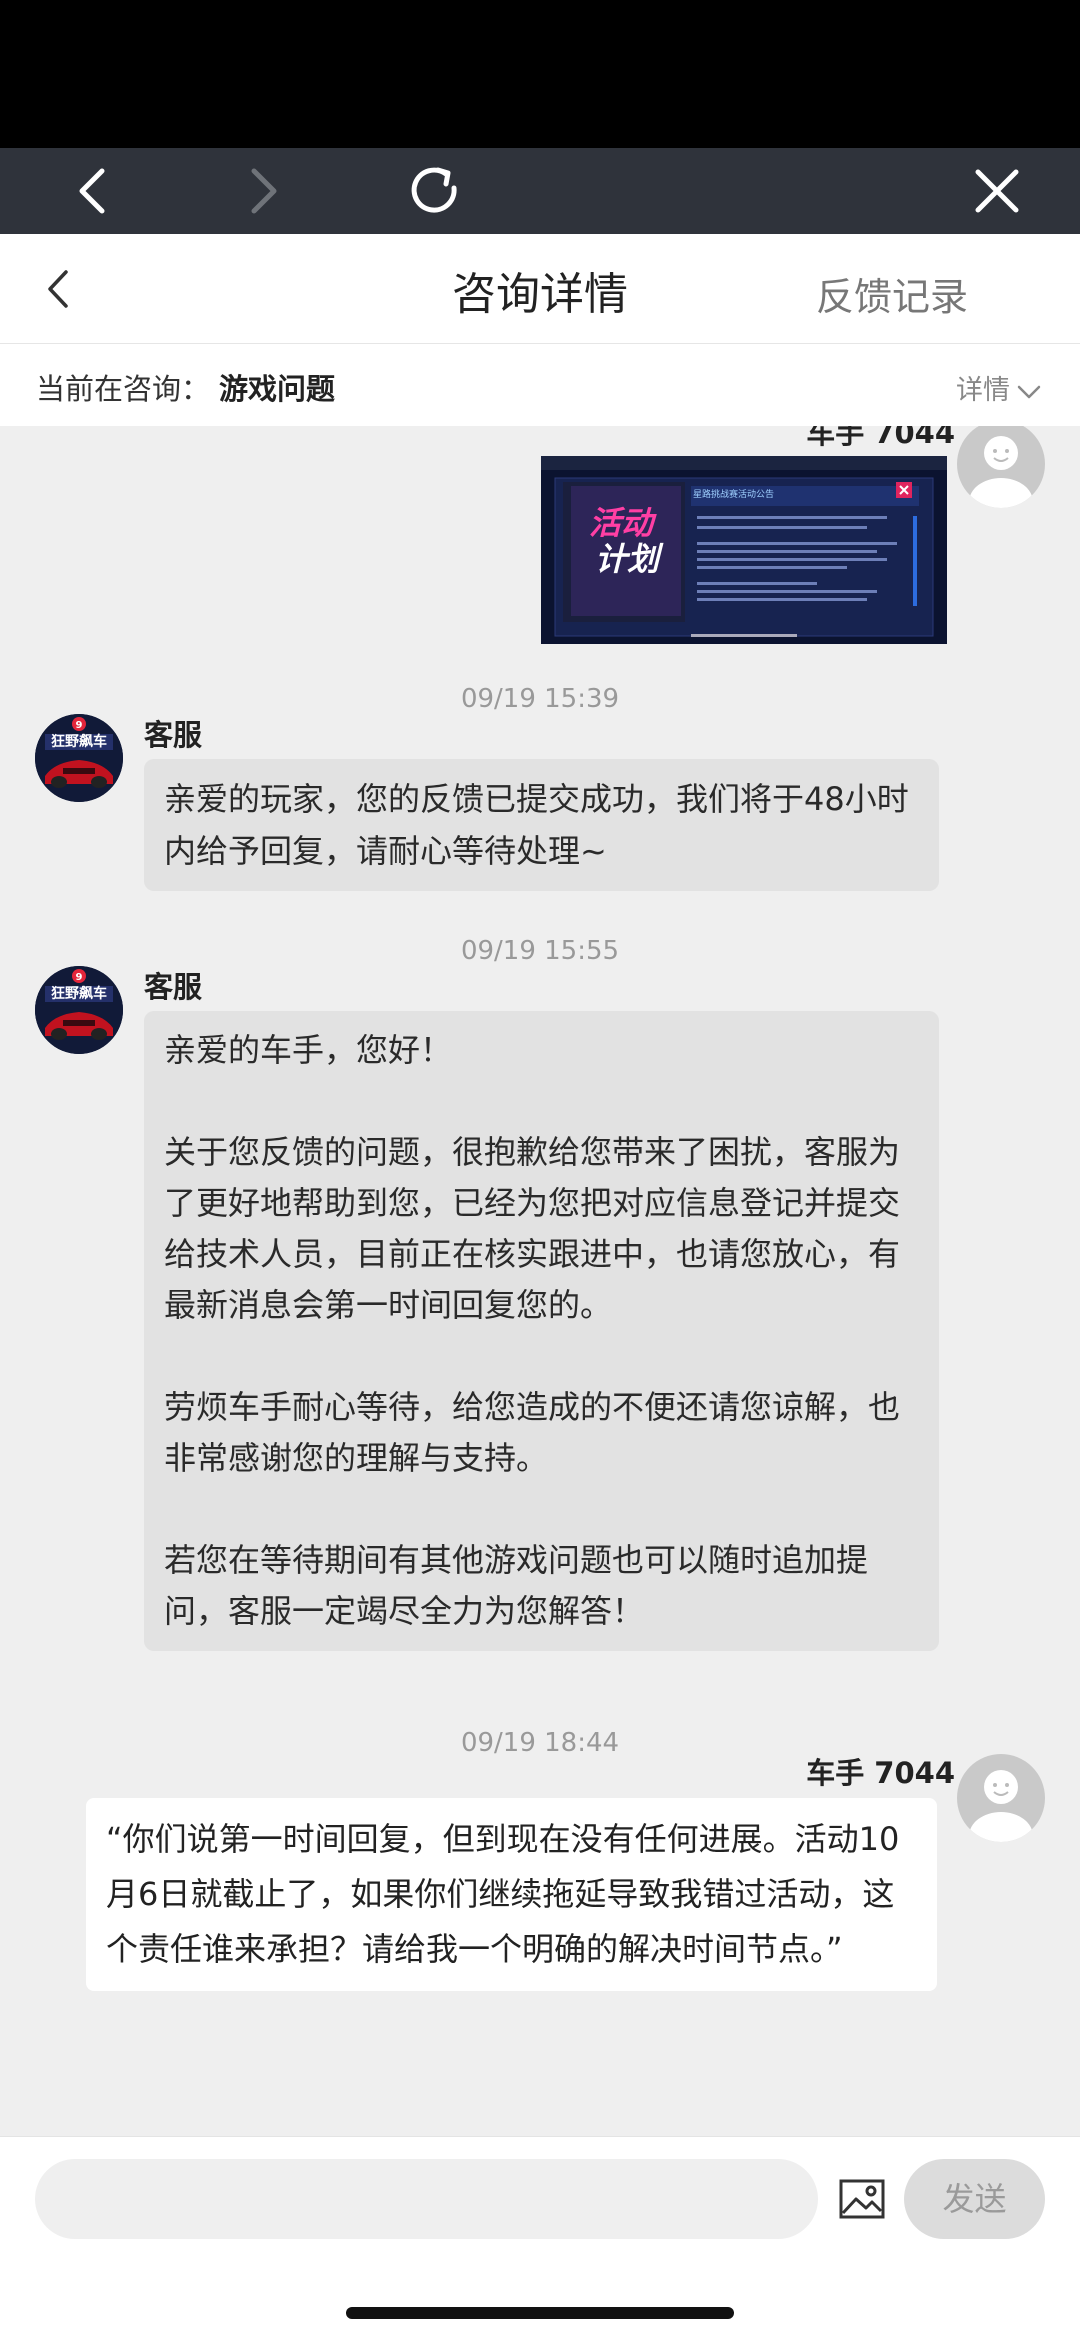 This screenshot has width=1080, height=2341. Describe the element at coordinates (541, 825) in the screenshot. I see `service-message-bubble: 亲爱的玩家，您的反馈已提交成功，我们将于48小时内给予回复，请耐心等待处理~` at that location.